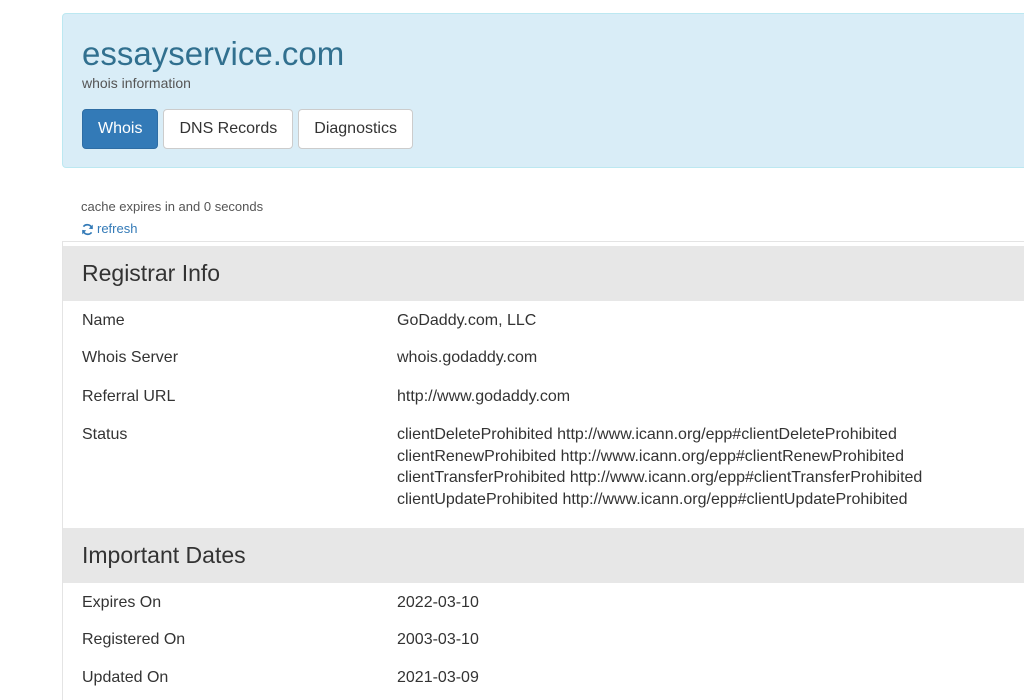 The width and height of the screenshot is (1024, 700). Describe the element at coordinates (355, 129) in the screenshot. I see `tab-diagnostics: Diagnostics` at that location.